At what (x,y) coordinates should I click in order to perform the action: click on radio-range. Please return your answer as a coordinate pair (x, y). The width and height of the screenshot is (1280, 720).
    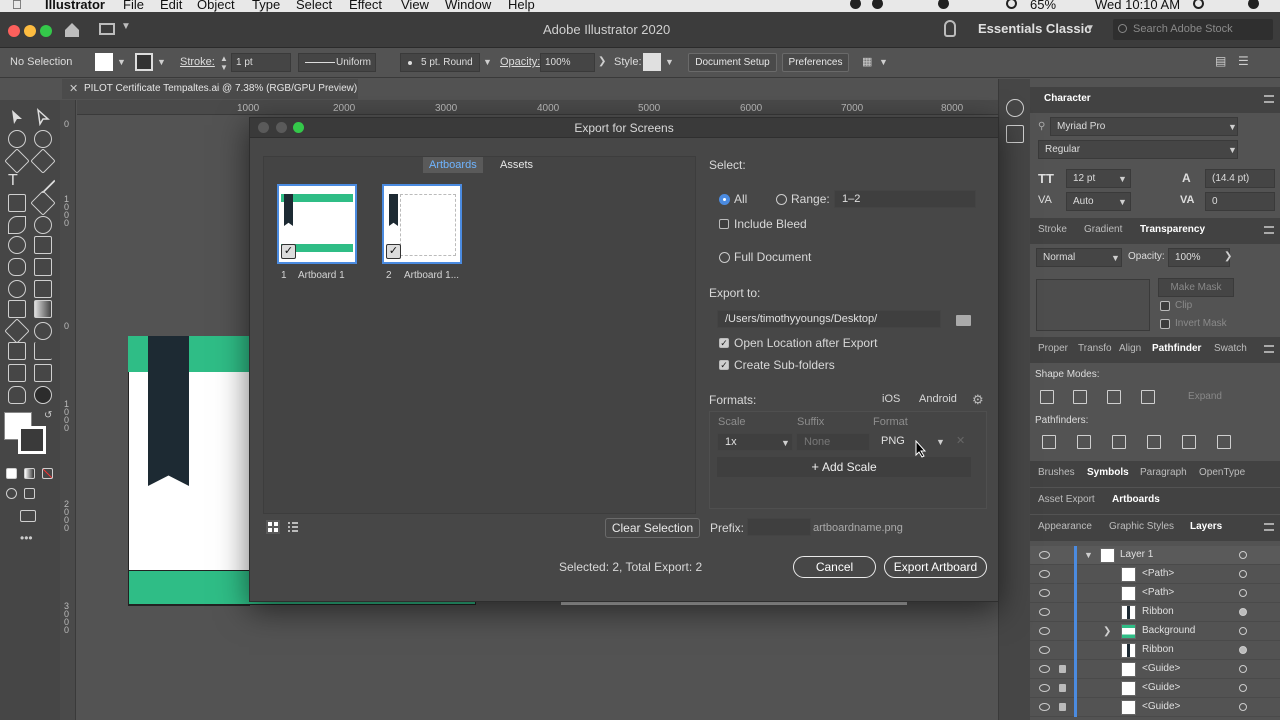
    Looking at the image, I should click on (781, 199).